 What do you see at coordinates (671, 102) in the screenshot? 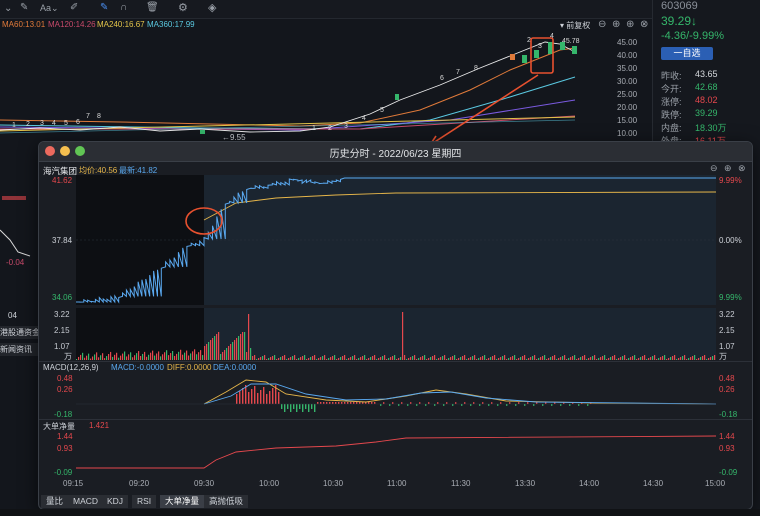
I see `quote-label: 涨停:` at bounding box center [671, 102].